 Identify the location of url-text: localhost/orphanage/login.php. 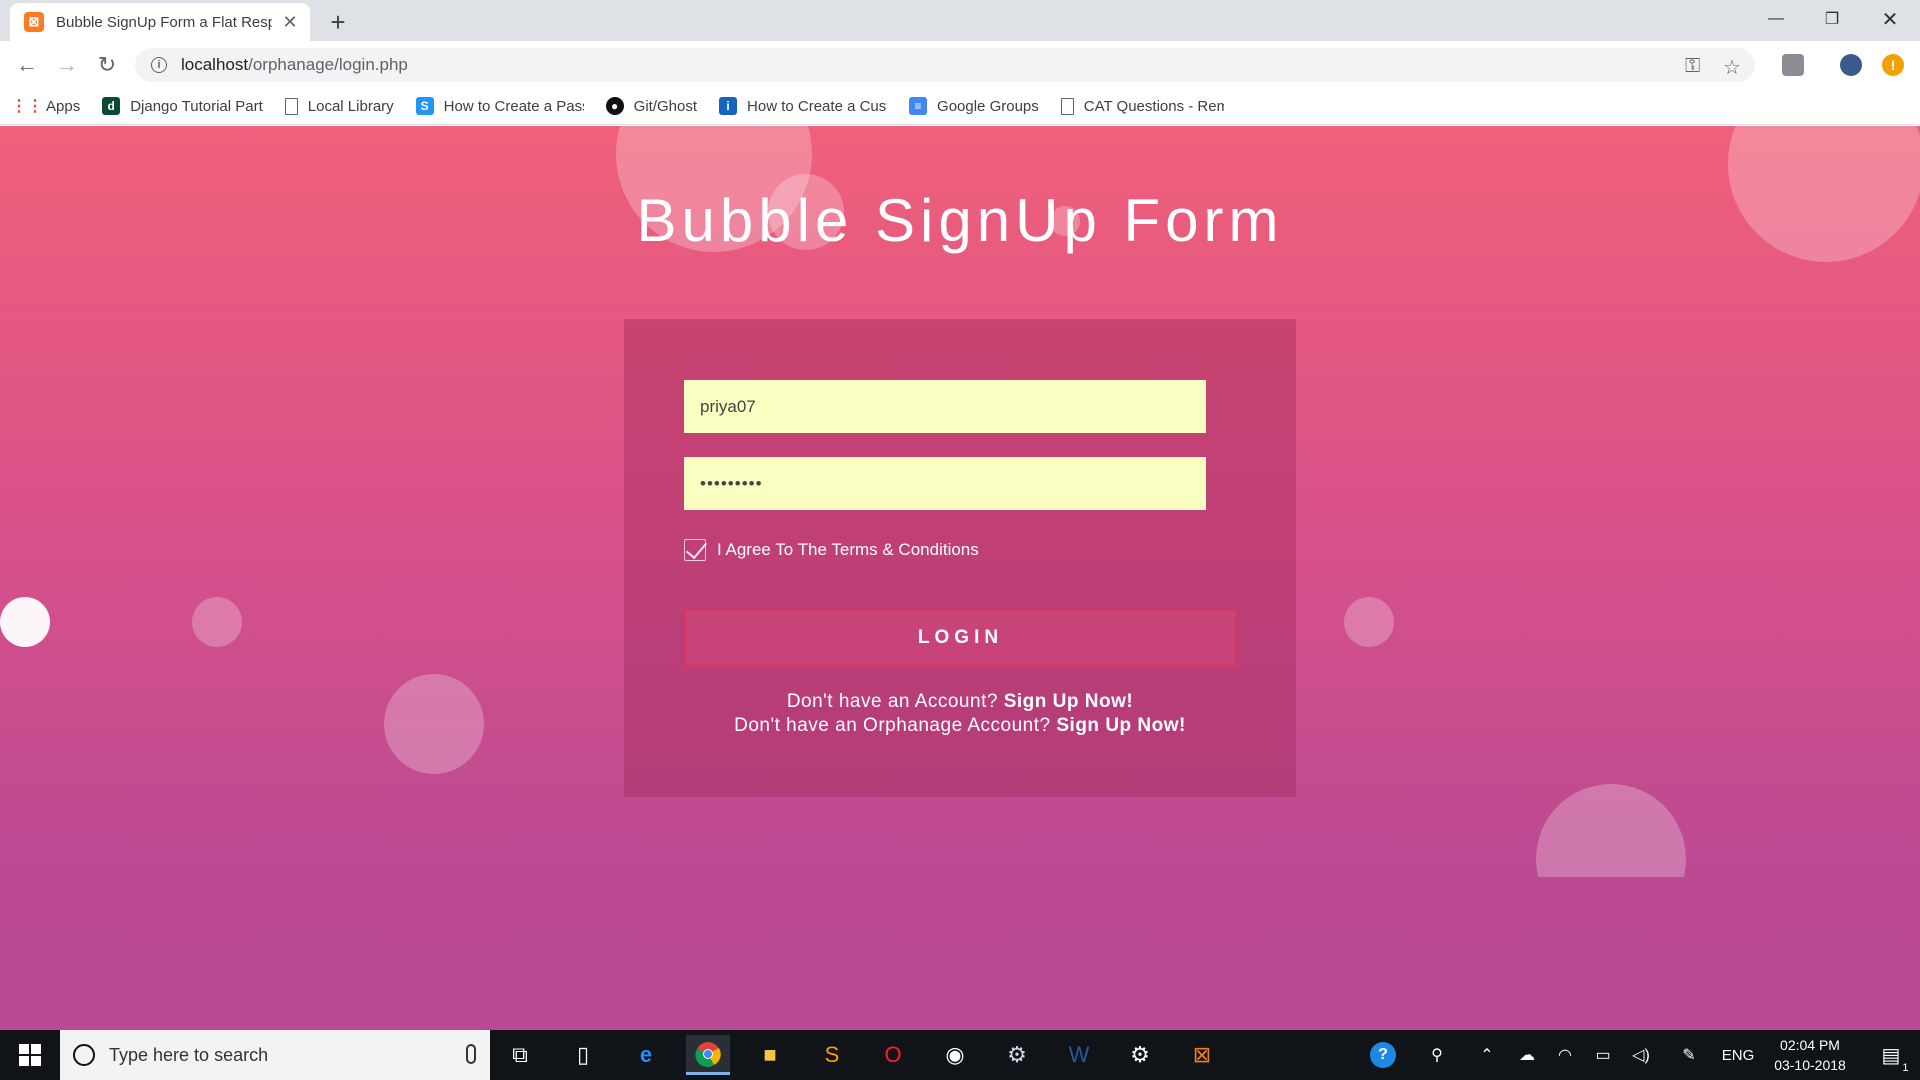
(294, 64).